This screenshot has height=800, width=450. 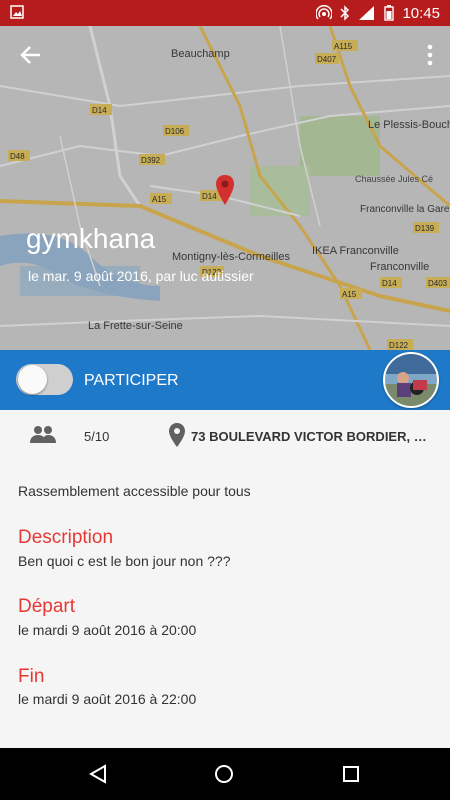 I want to click on avatar-photo, so click(x=411, y=380).